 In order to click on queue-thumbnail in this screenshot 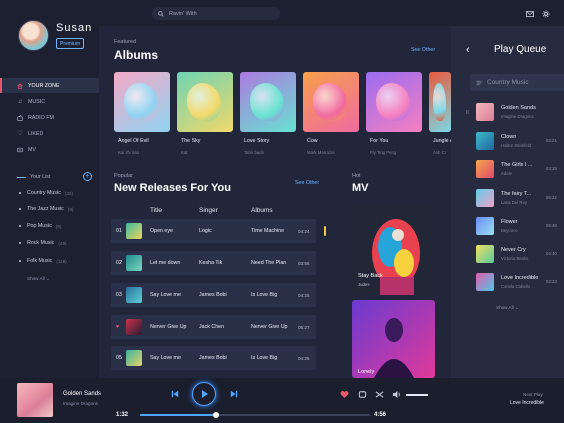, I will do `click(485, 198)`.